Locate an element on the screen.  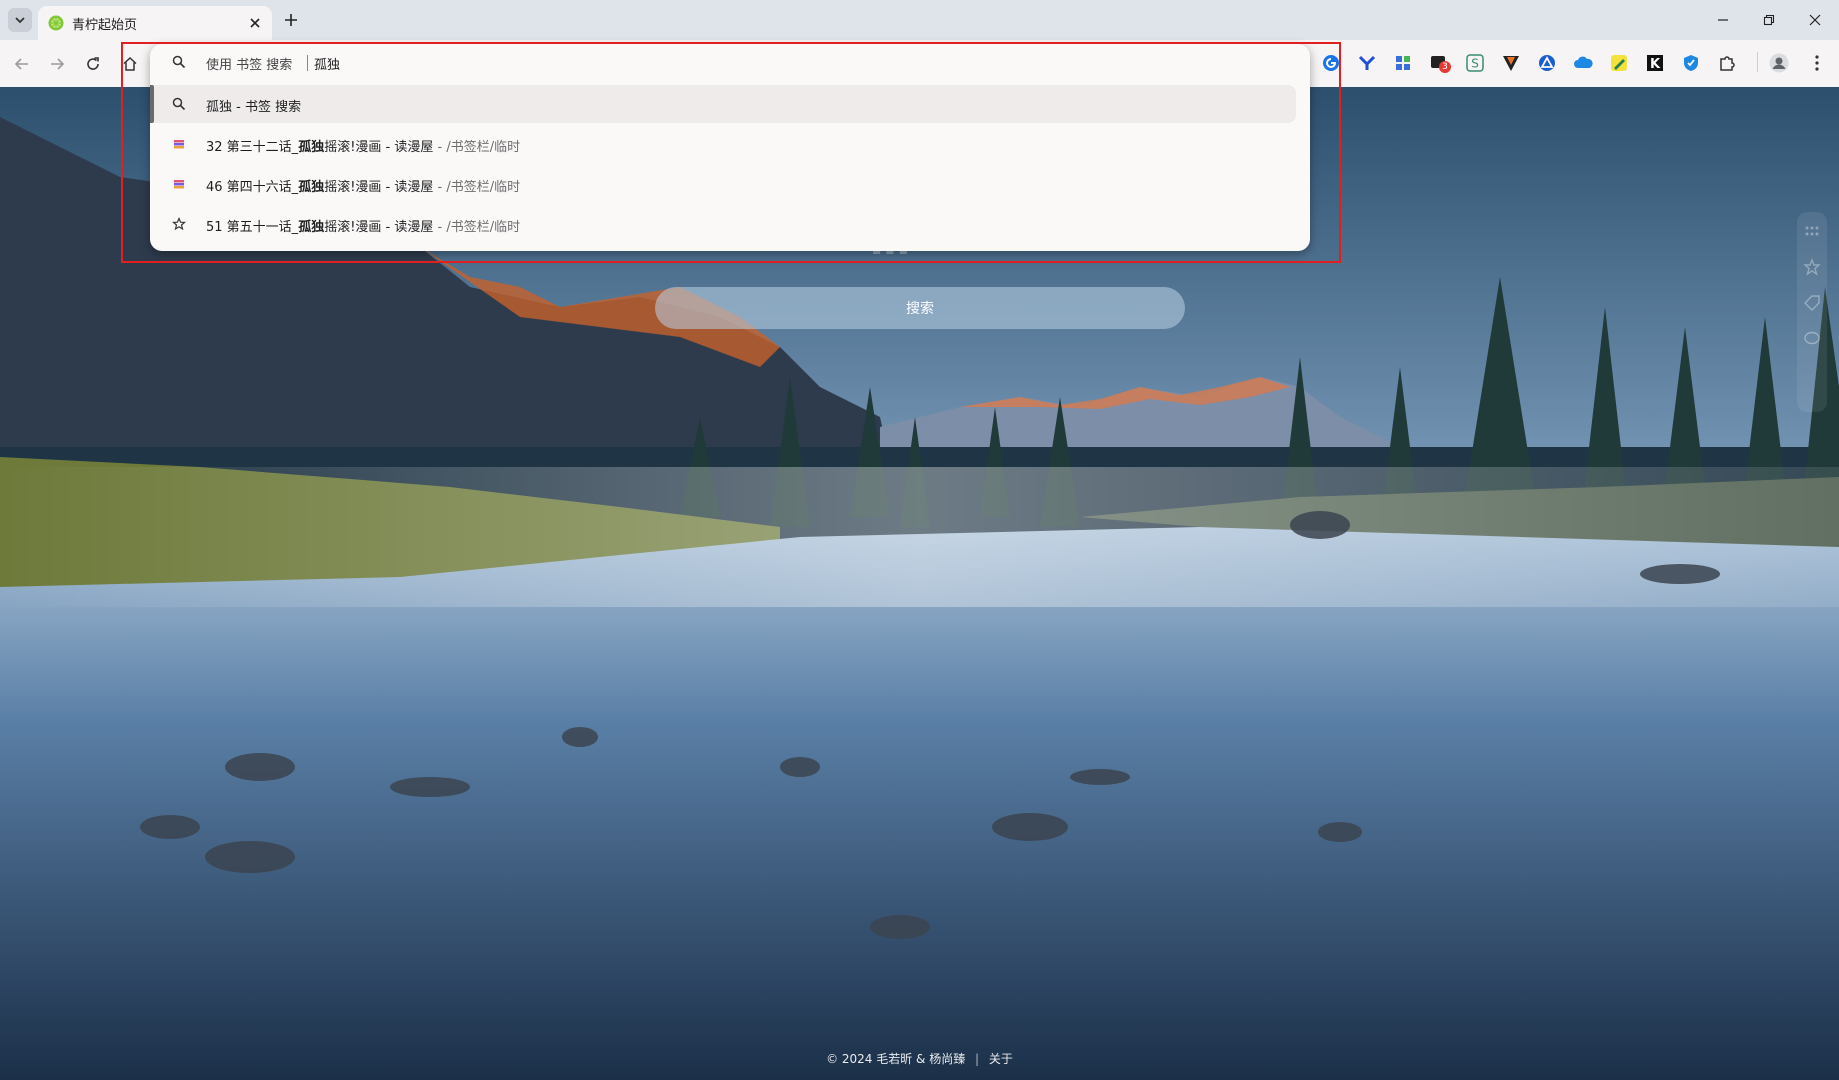
home-icon is located at coordinates (130, 63).